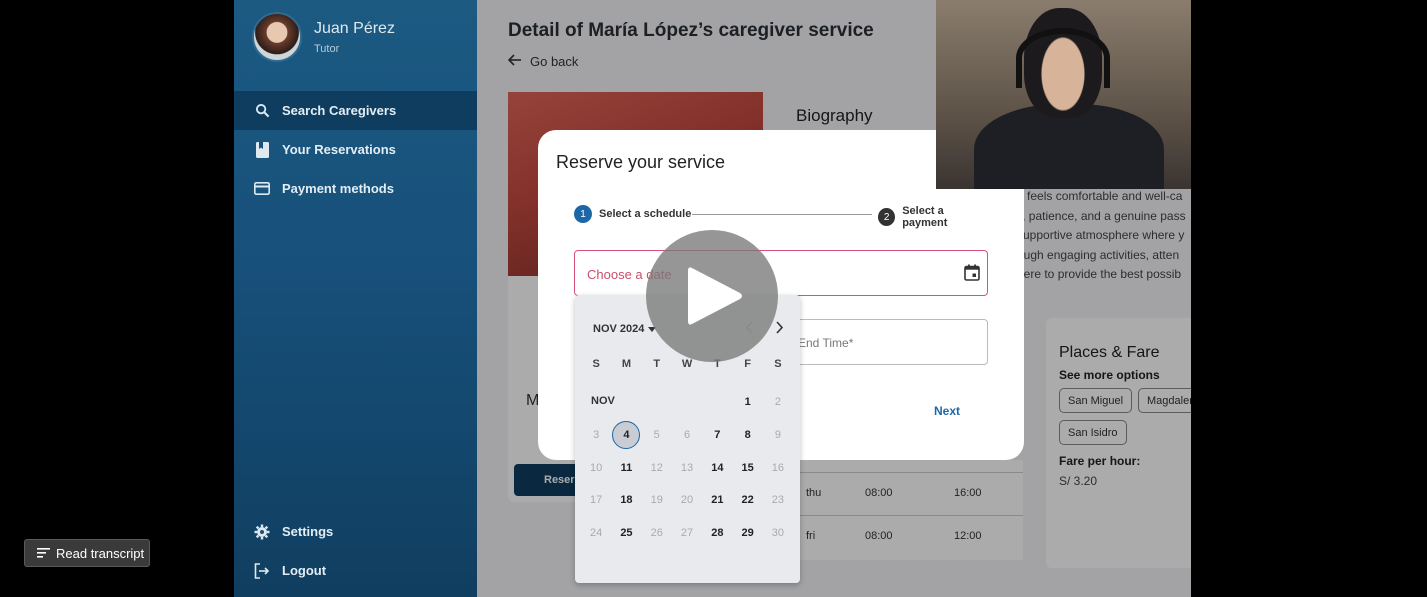 This screenshot has height=597, width=1427. What do you see at coordinates (327, 48) in the screenshot?
I see `user-role: Tutor` at bounding box center [327, 48].